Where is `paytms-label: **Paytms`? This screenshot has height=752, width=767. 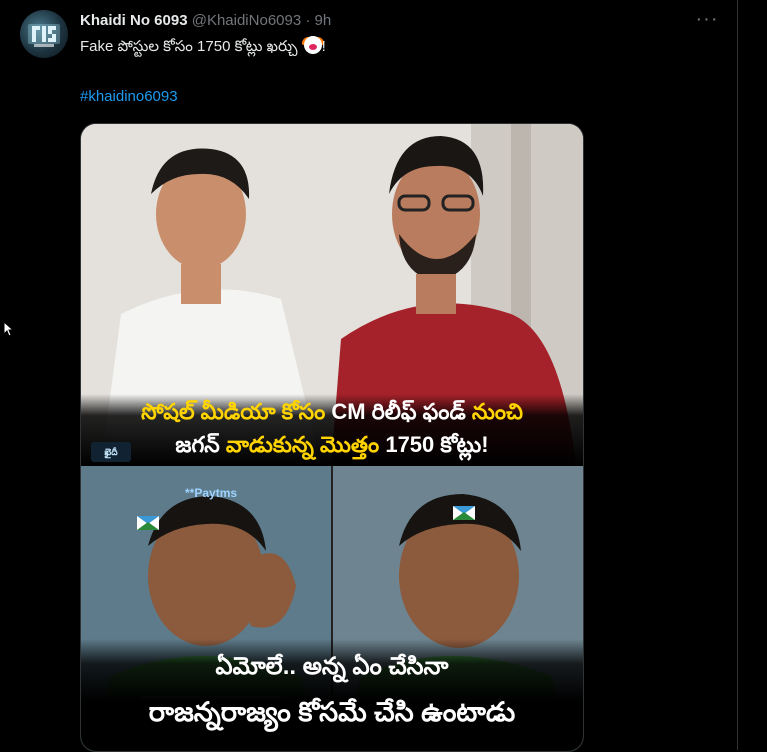
paytms-label: **Paytms is located at coordinates (211, 493).